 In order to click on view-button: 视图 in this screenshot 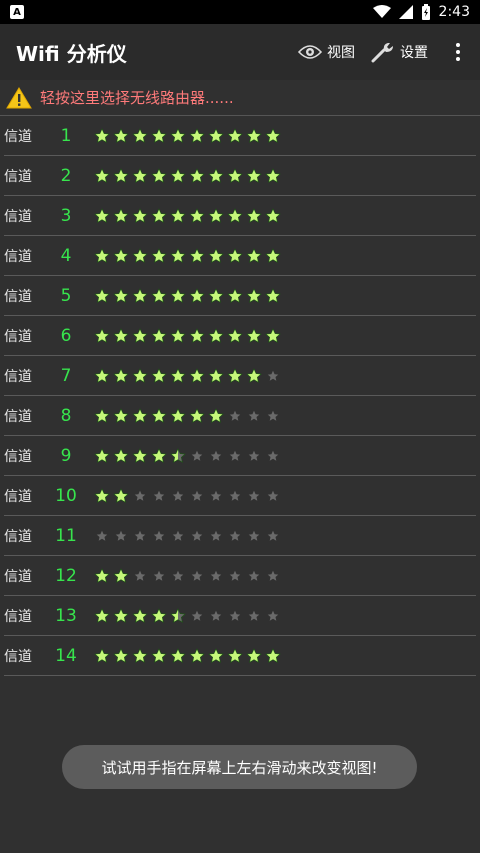, I will do `click(326, 52)`.